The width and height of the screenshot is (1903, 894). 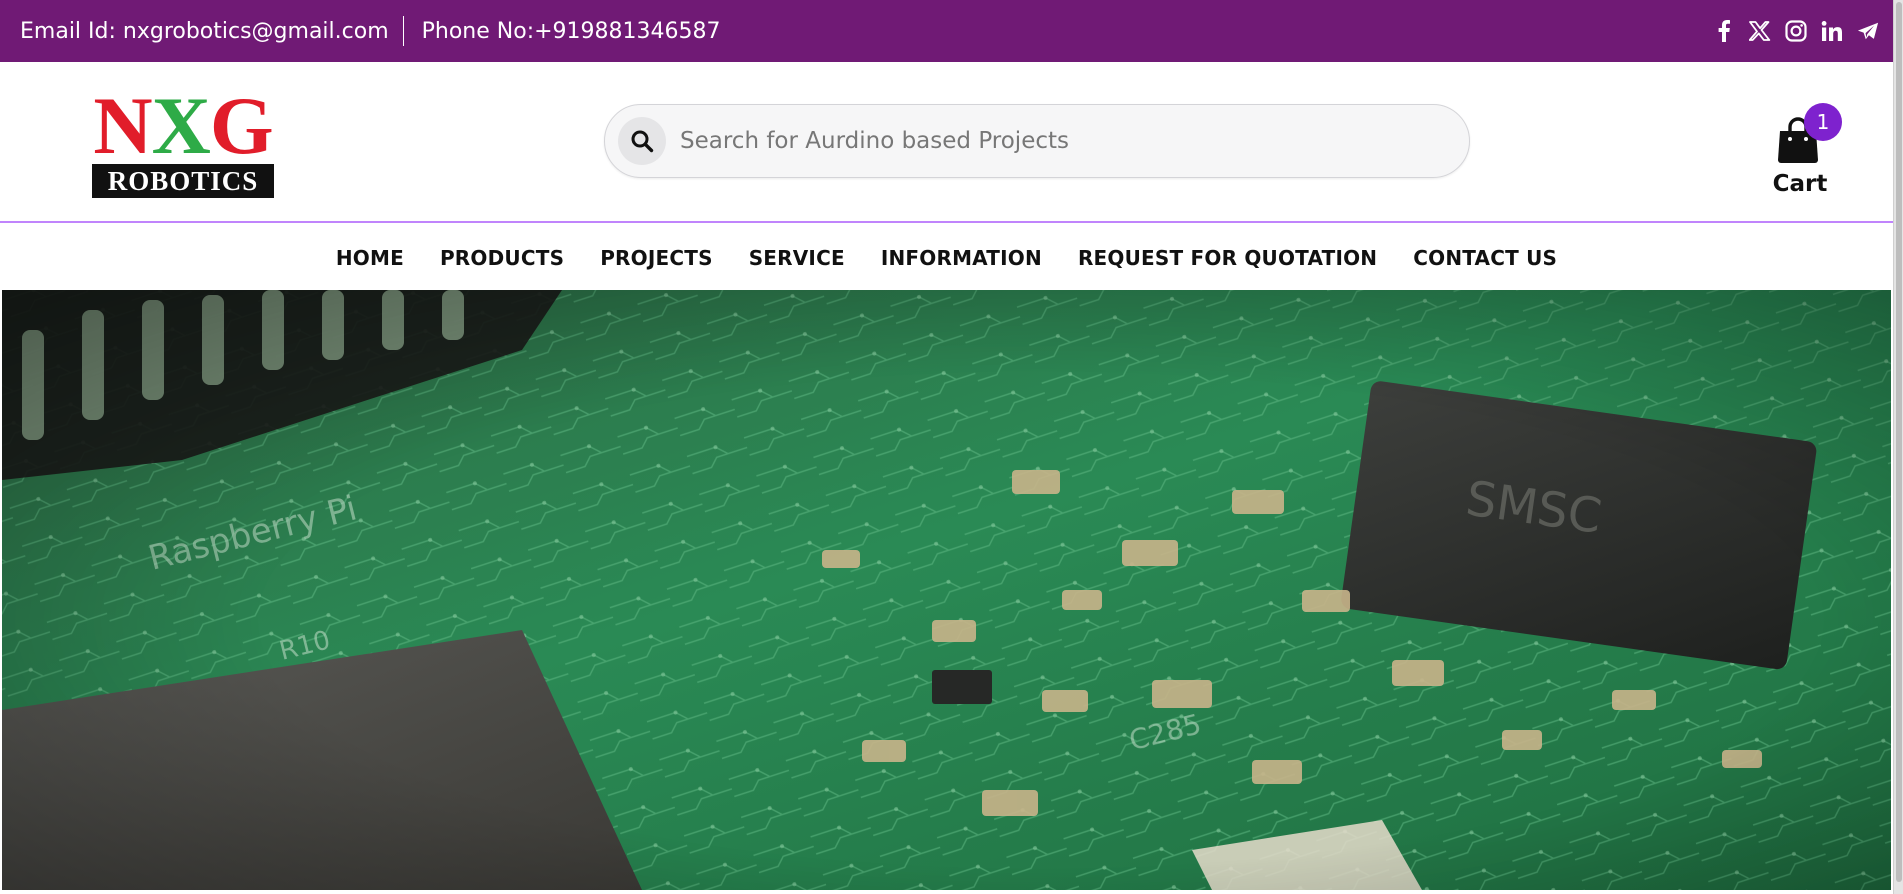 What do you see at coordinates (122, 125) in the screenshot?
I see `logo-letter-n: N` at bounding box center [122, 125].